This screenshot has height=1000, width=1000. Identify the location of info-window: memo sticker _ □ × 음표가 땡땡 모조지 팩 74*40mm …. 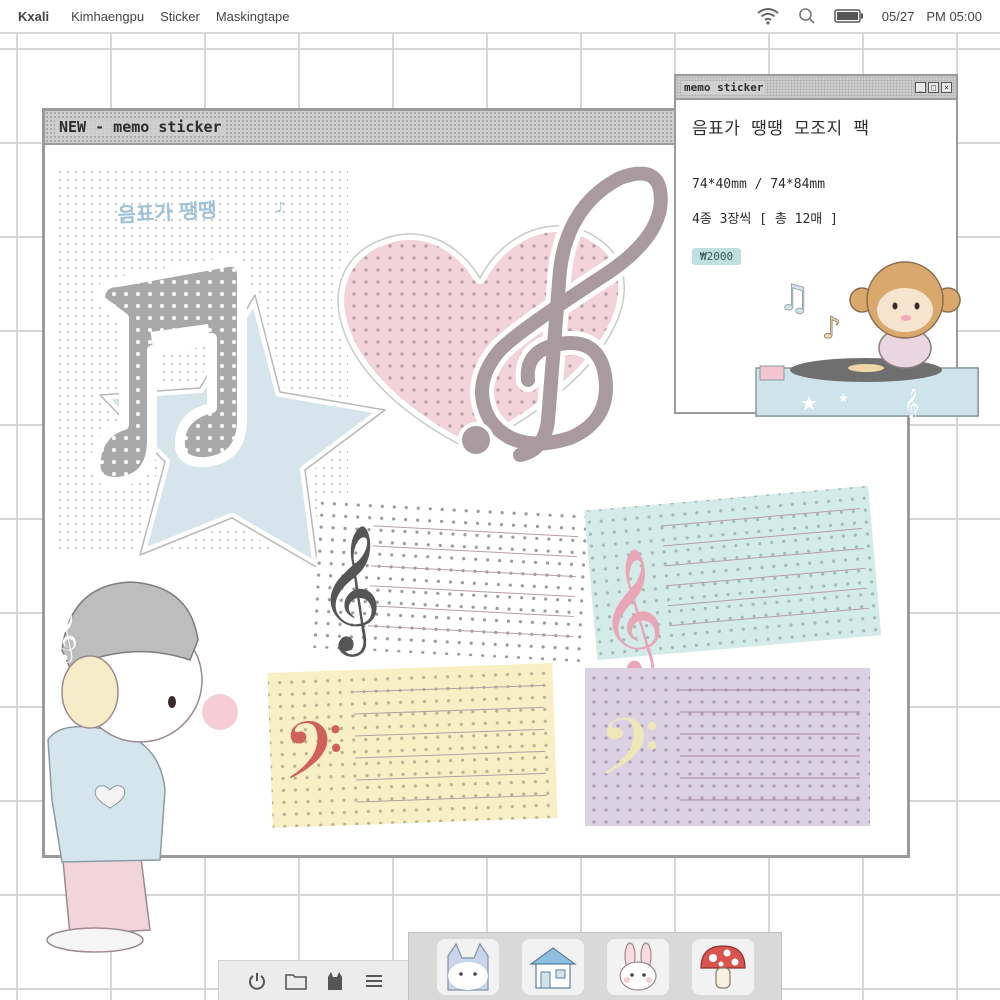
(816, 244).